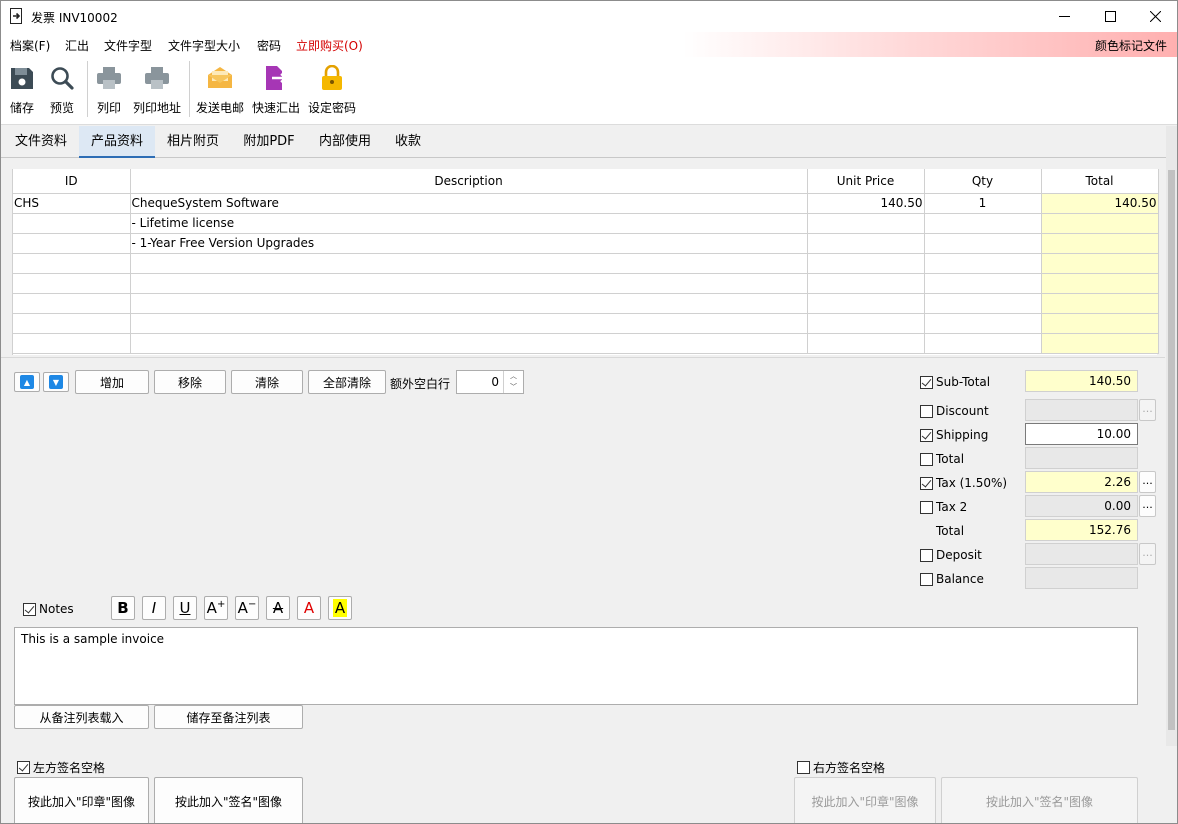 This screenshot has height=824, width=1178. I want to click on tax-checkbox: Tax (1.50%), so click(963, 483).